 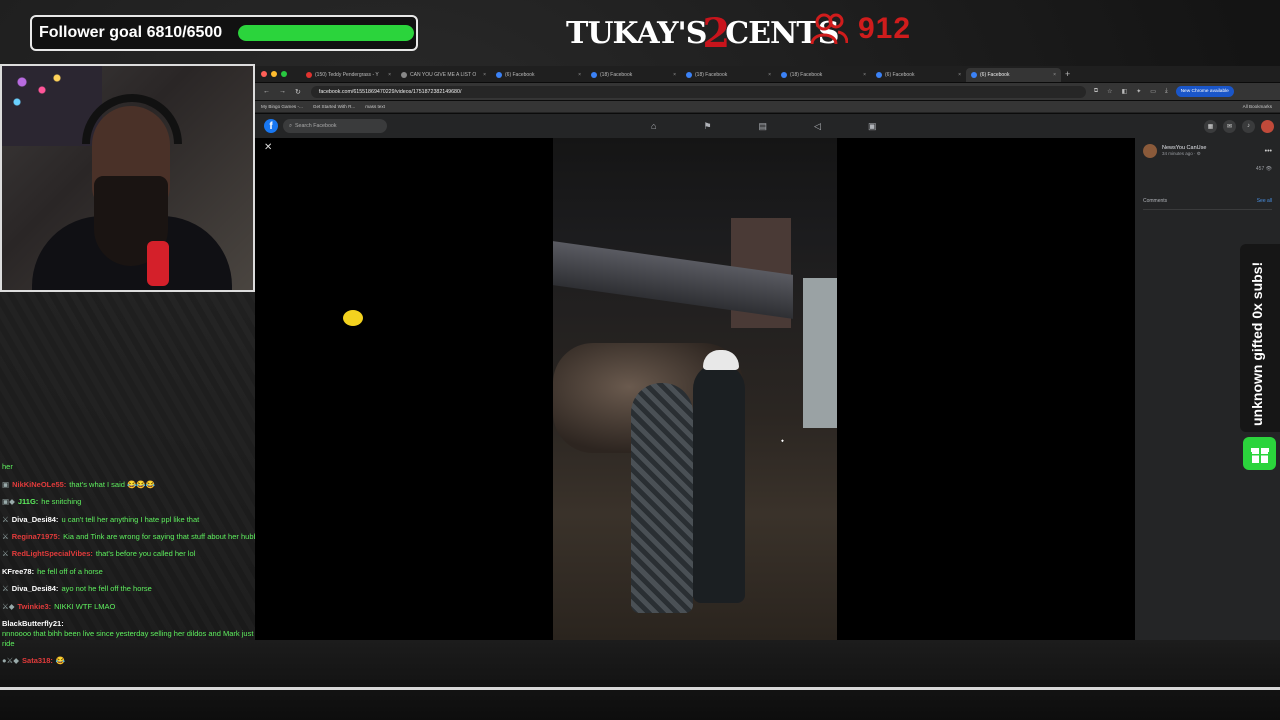 I want to click on chat-message: ⚔◆ Twinkie3: NIKKI WTF LMAO, so click(x=135, y=607).